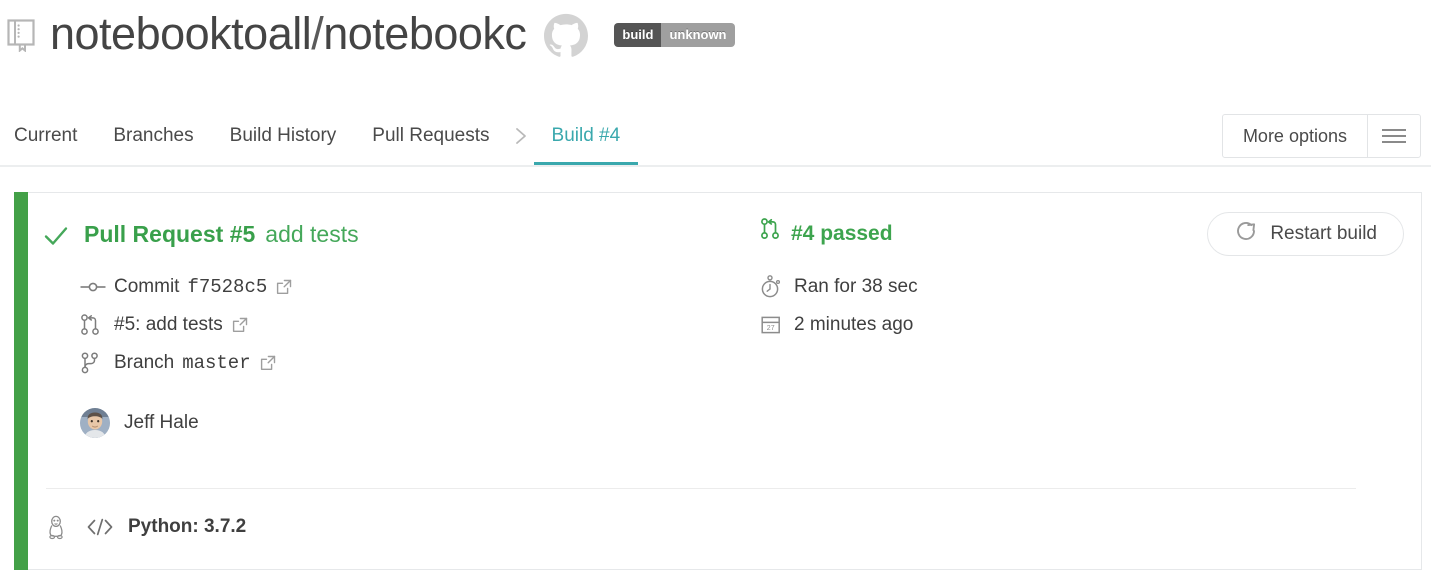 The image size is (1431, 578). I want to click on calendar-icon: 27, so click(773, 325).